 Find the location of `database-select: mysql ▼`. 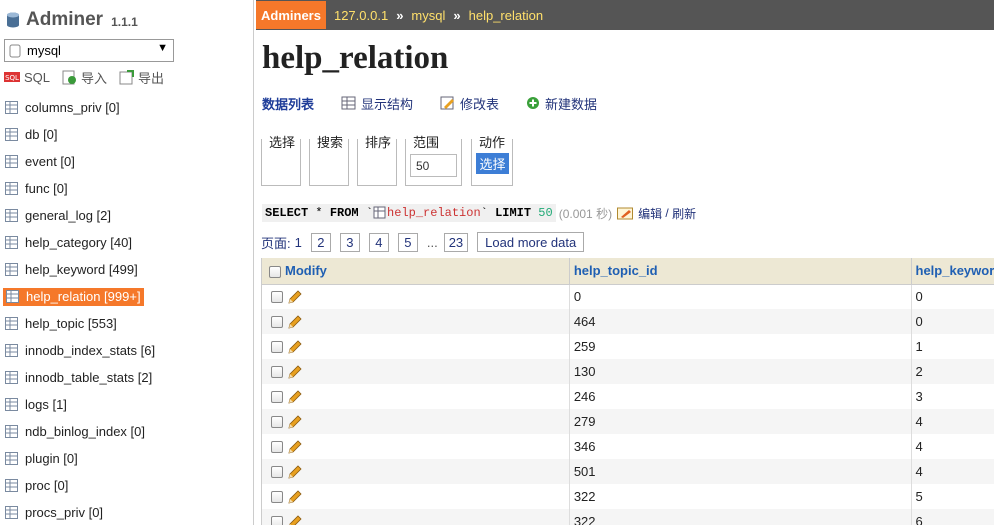

database-select: mysql ▼ is located at coordinates (89, 50).